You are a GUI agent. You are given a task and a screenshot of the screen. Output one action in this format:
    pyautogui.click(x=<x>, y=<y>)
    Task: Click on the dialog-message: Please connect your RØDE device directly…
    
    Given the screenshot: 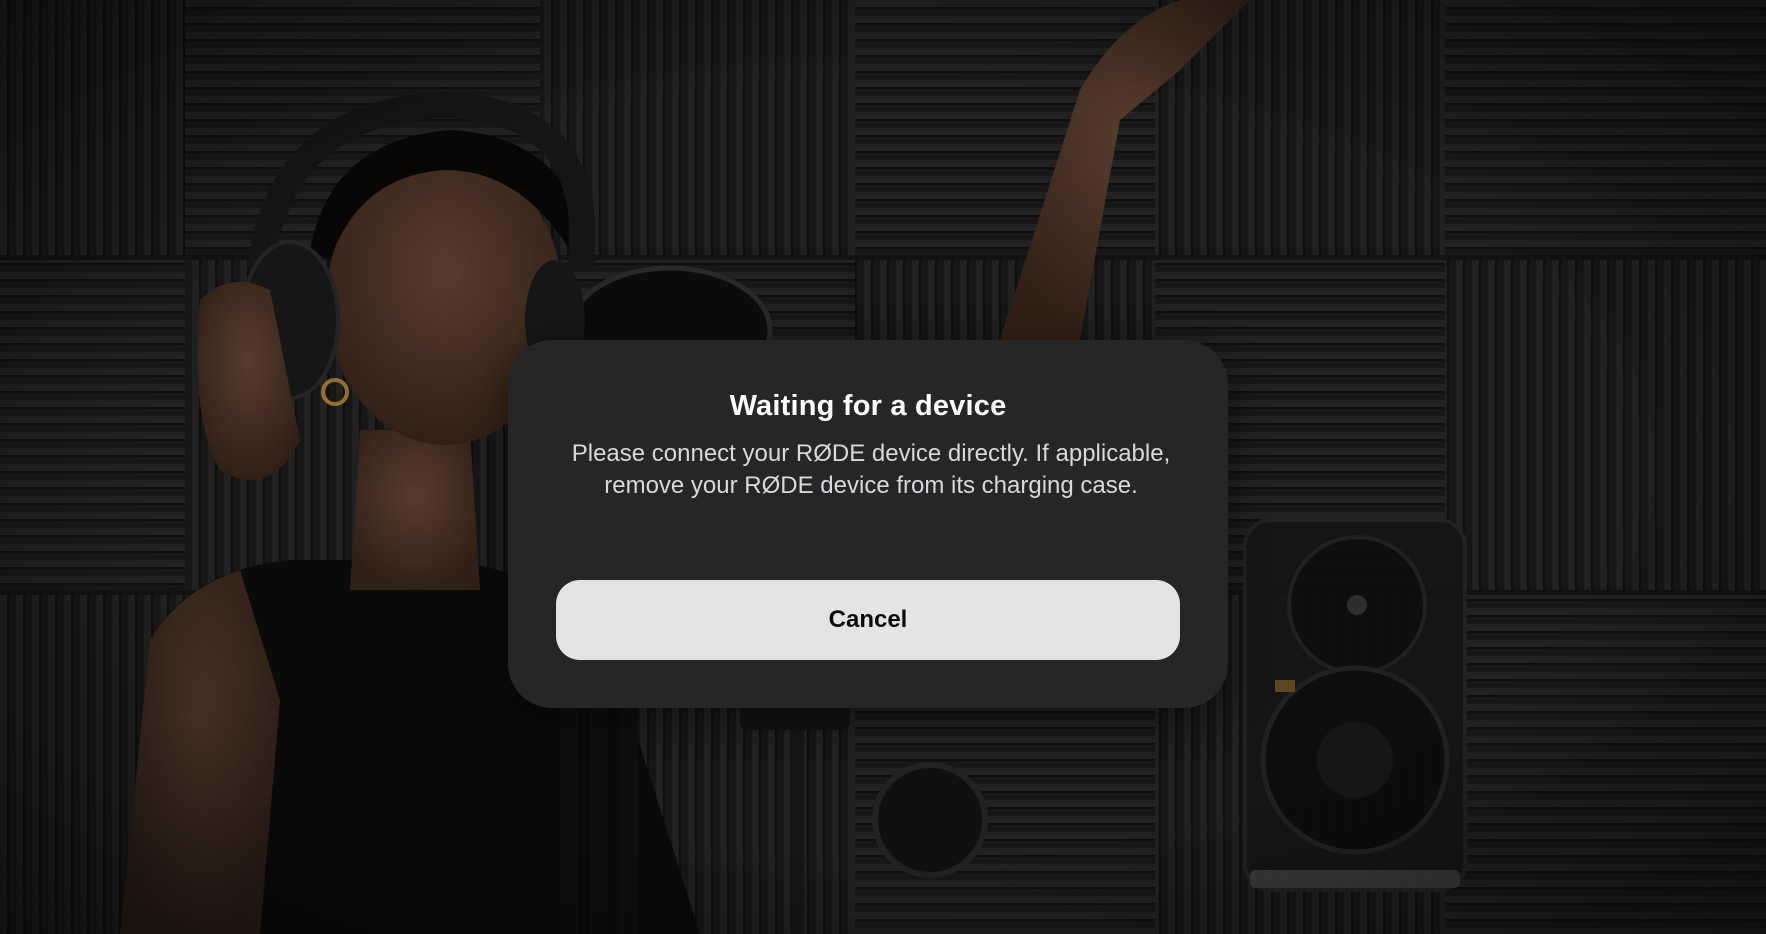 What is the action you would take?
    pyautogui.click(x=871, y=469)
    